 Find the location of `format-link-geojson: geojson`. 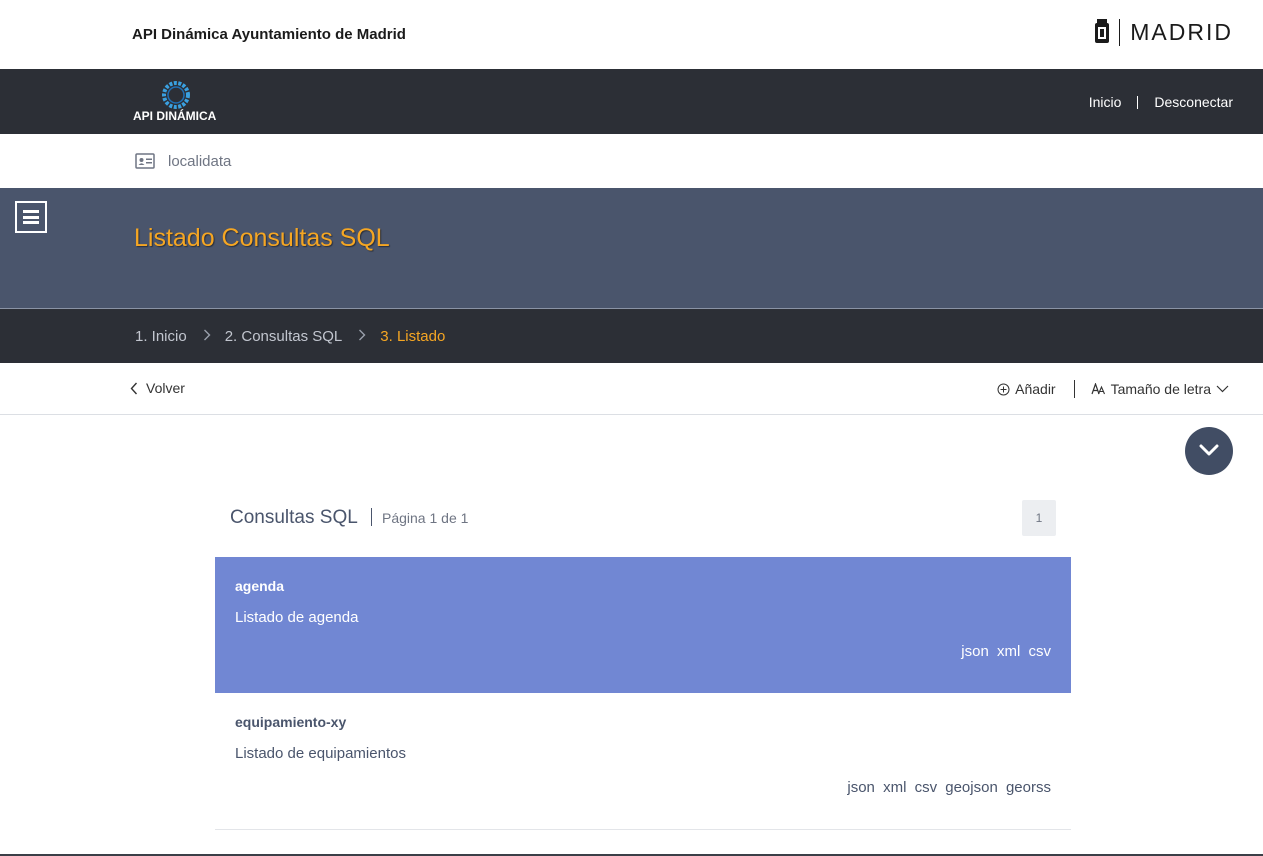

format-link-geojson: geojson is located at coordinates (971, 787).